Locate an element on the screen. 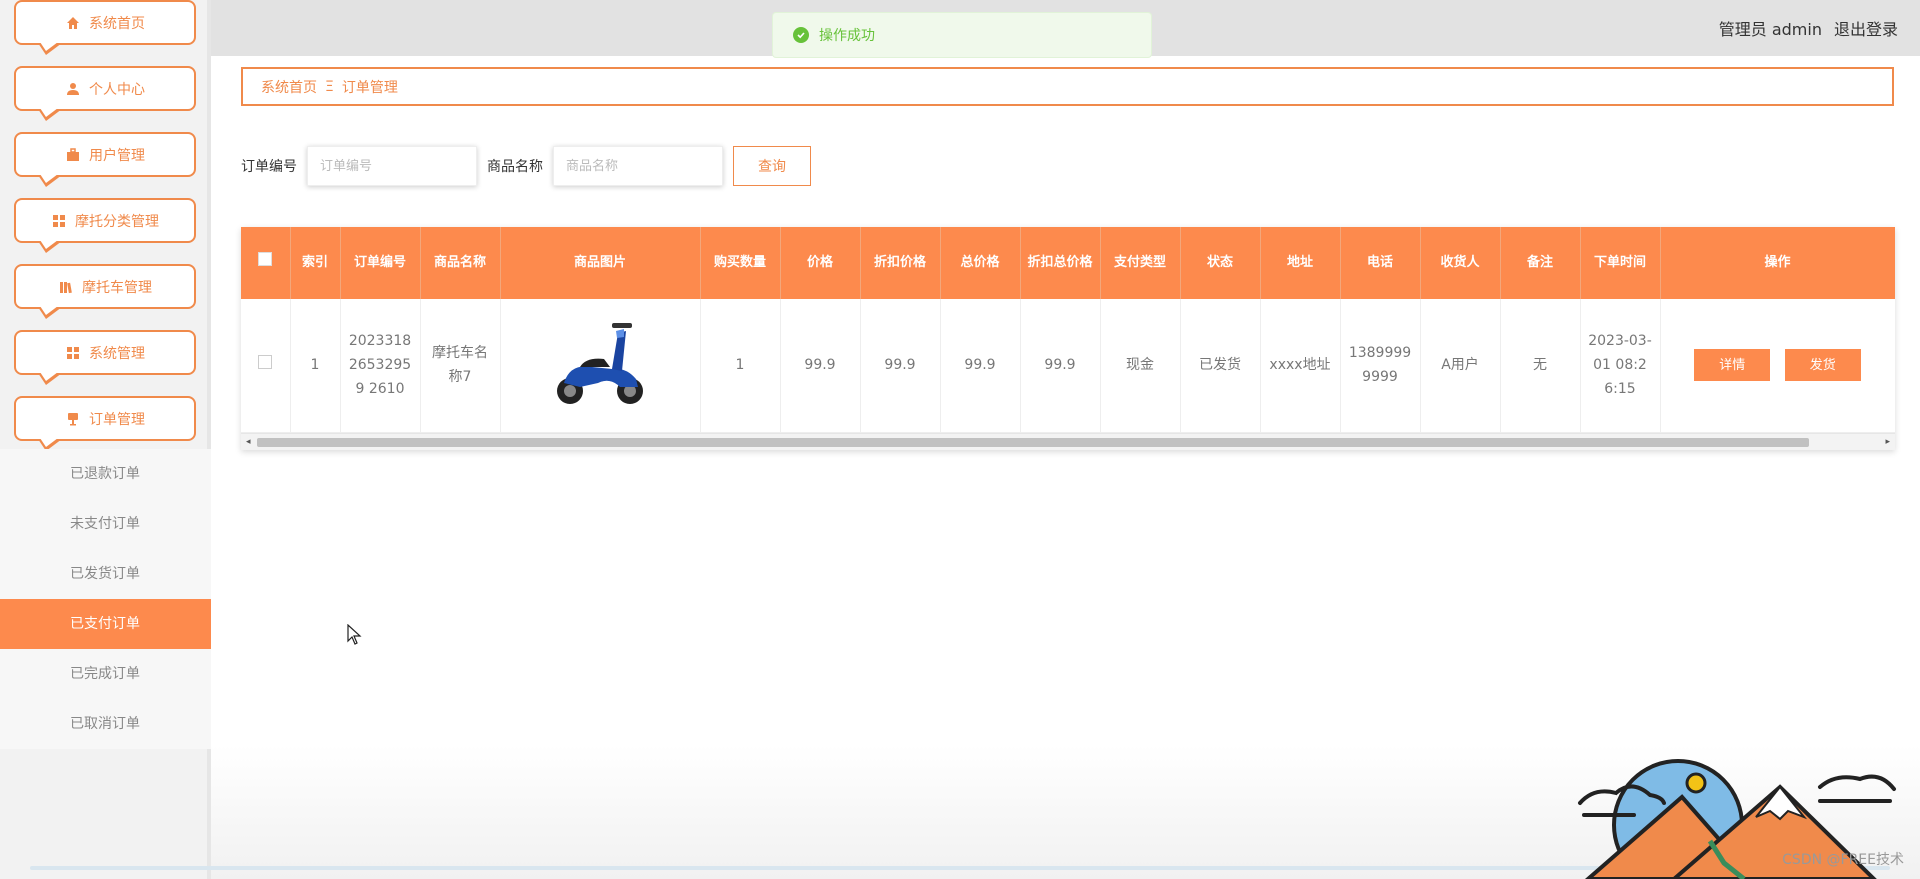 The image size is (1920, 879). menu-item-label: 订单管理 is located at coordinates (117, 419).